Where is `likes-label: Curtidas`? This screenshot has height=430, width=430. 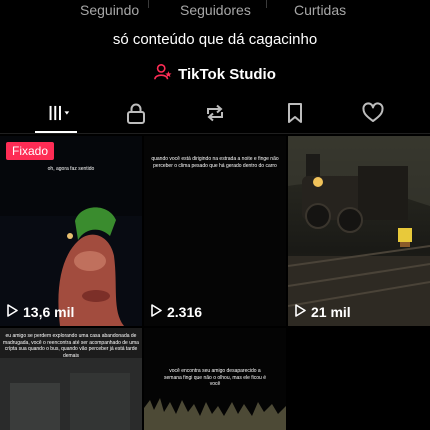
likes-label: Curtidas is located at coordinates (320, 10).